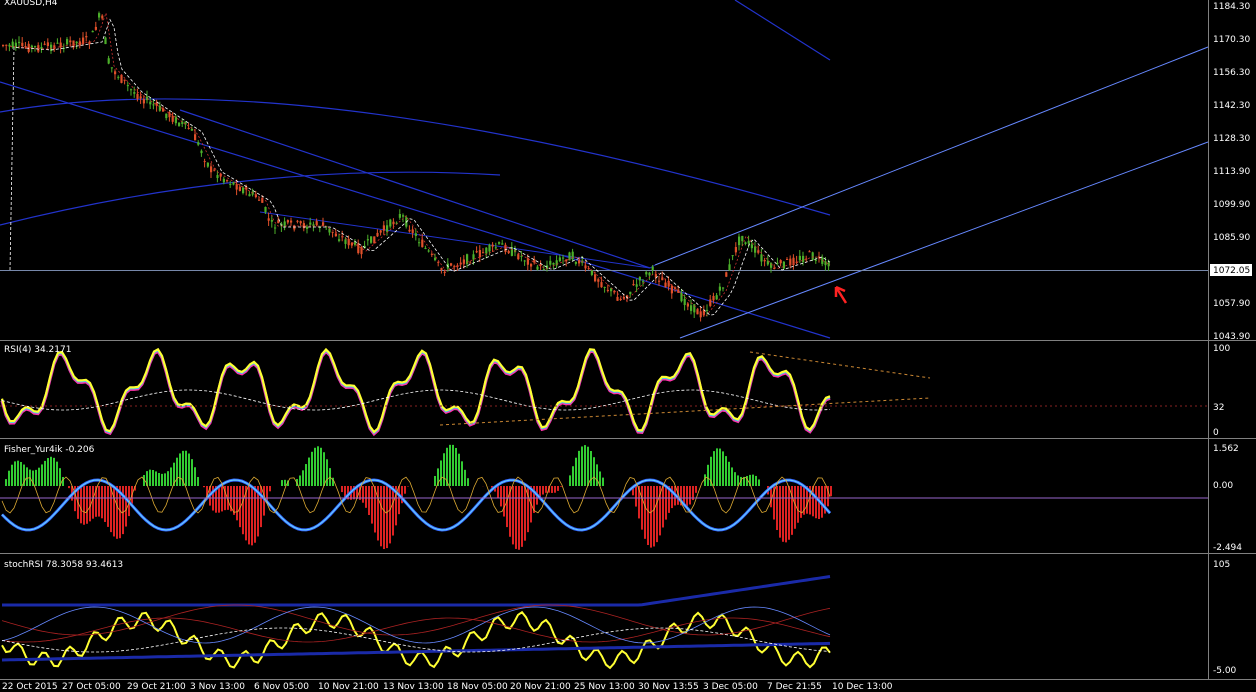 The image size is (1256, 692). Describe the element at coordinates (30, 687) in the screenshot. I see `time-tick: 22 Oct 2015` at that location.